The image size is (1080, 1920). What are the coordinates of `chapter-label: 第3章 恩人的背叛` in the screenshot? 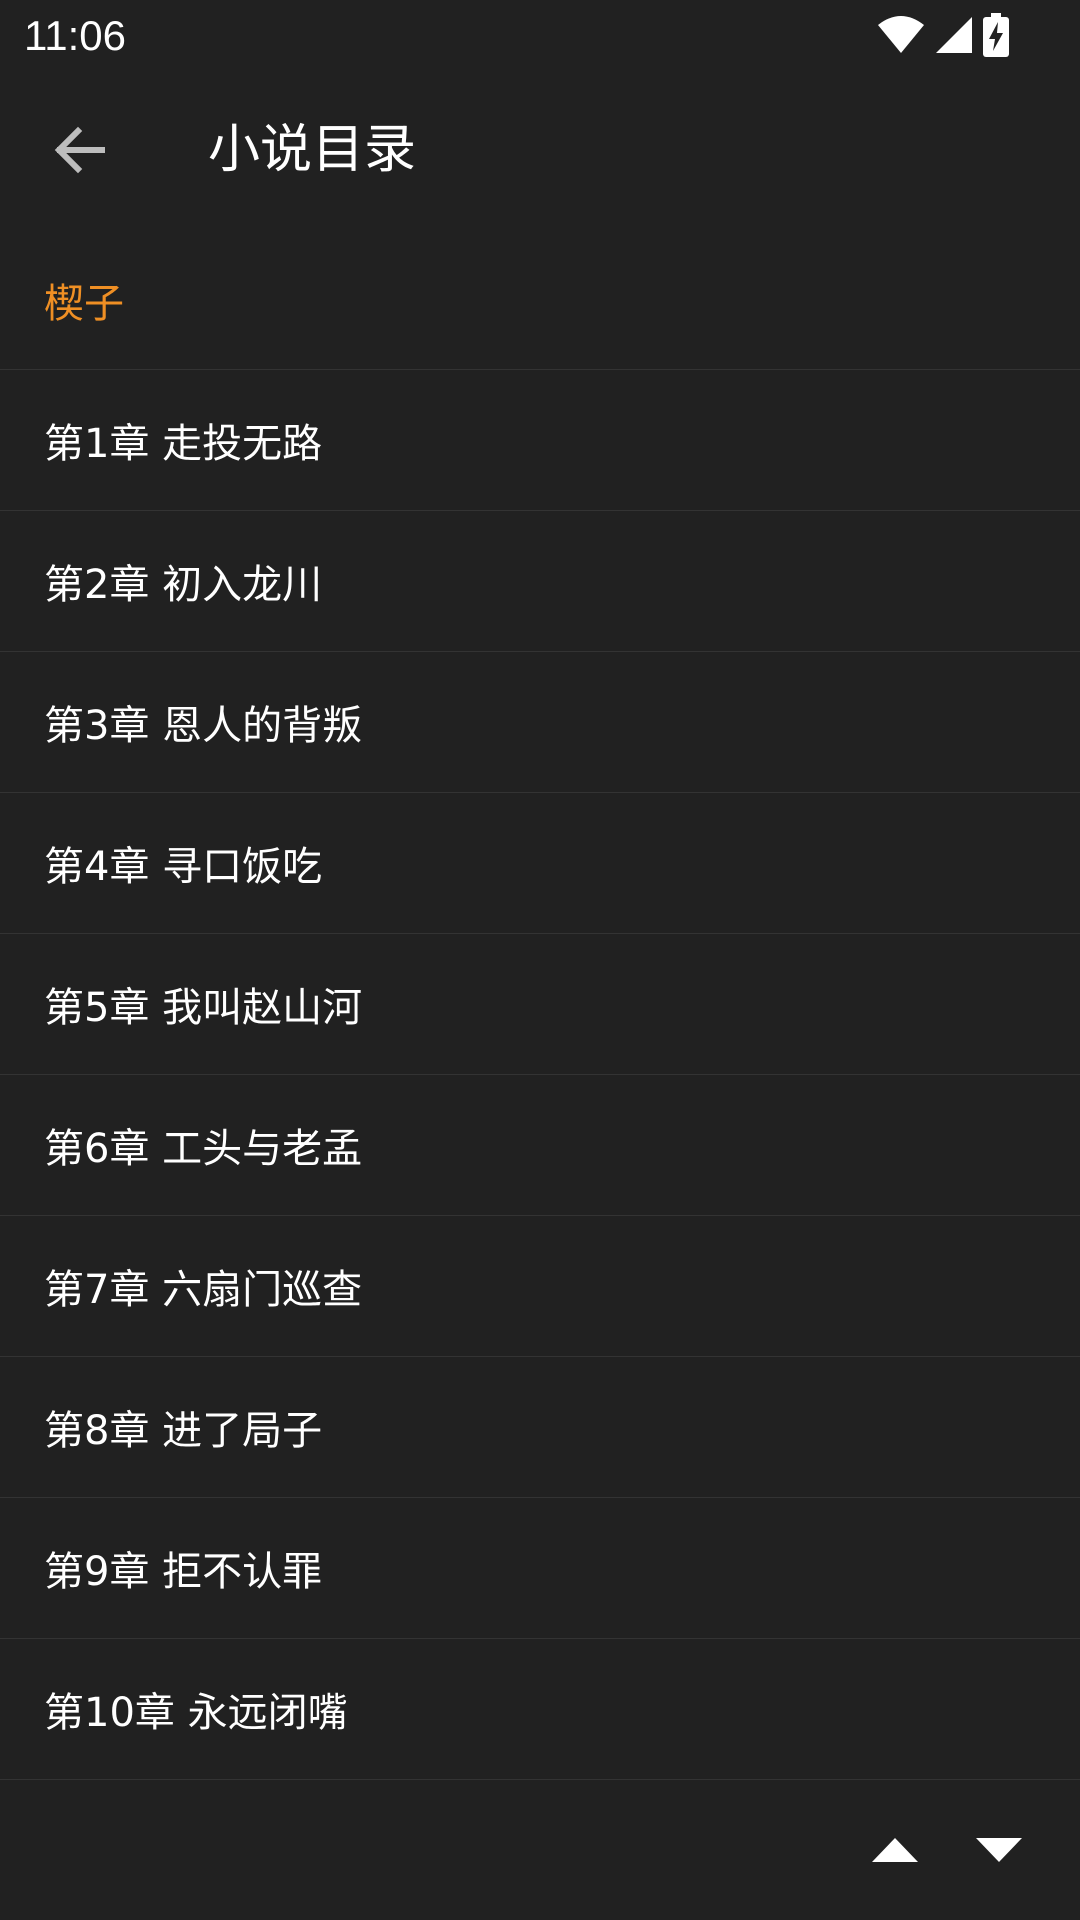 It's located at (203, 726).